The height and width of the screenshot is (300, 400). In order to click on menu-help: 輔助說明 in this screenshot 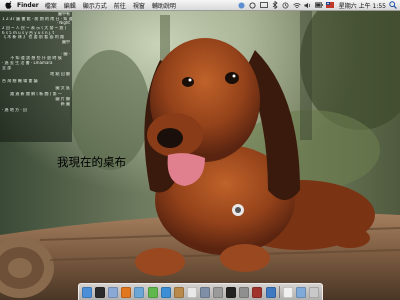, I will do `click(164, 5)`.